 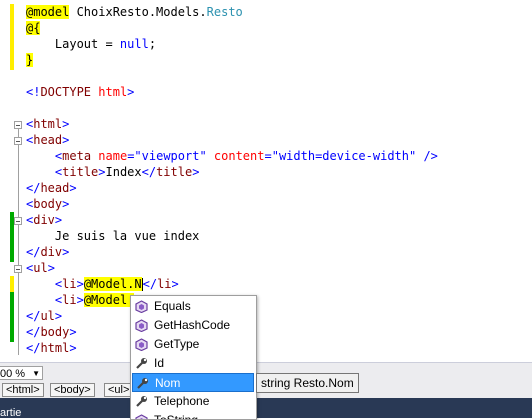 What do you see at coordinates (127, 172) in the screenshot?
I see `code-line-title: <title>Index</title>` at bounding box center [127, 172].